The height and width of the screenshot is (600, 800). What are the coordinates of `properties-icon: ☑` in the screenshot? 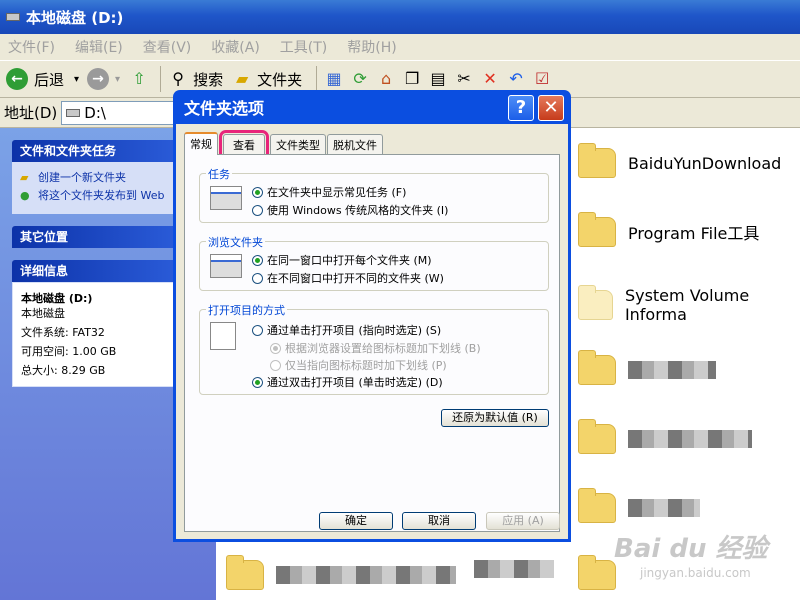 It's located at (542, 79).